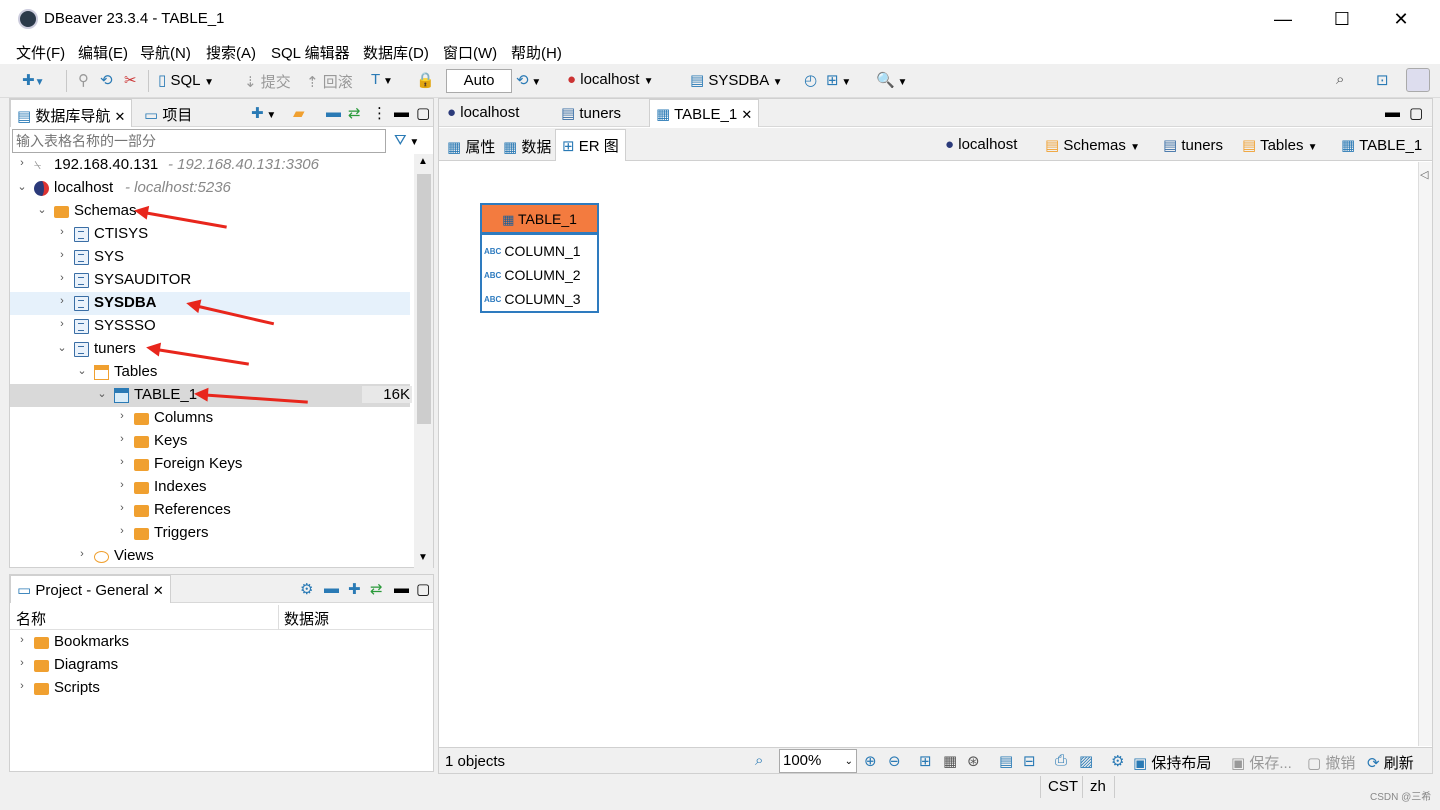  Describe the element at coordinates (33, 80) in the screenshot. I see `new-connection-icon: ✚▼` at that location.